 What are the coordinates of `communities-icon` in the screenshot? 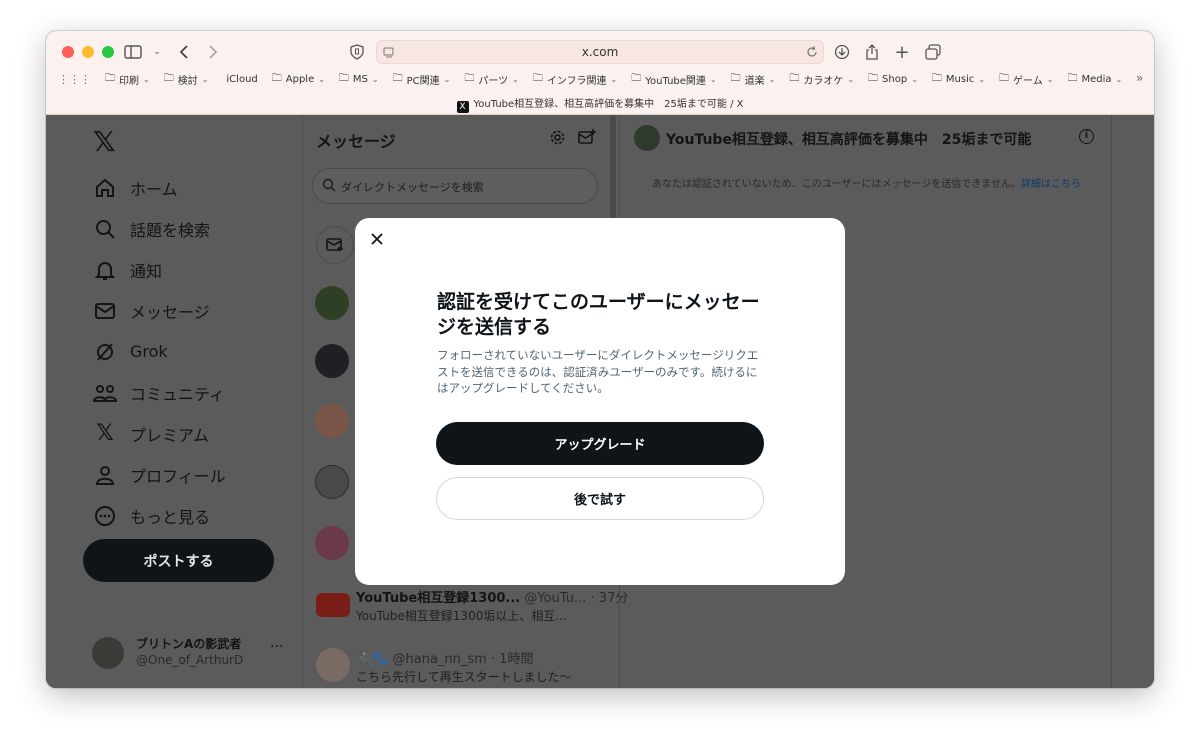 It's located at (105, 393).